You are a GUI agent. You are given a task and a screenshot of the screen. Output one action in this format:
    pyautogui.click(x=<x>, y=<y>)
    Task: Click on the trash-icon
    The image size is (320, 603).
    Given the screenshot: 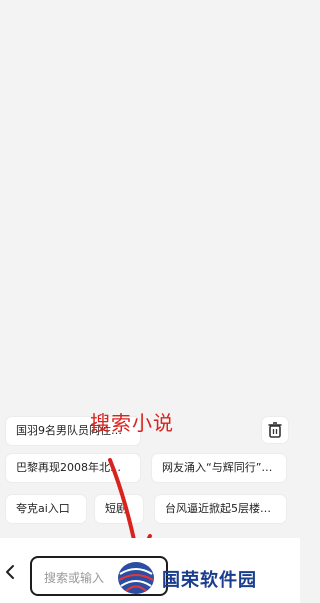 What is the action you would take?
    pyautogui.click(x=275, y=430)
    